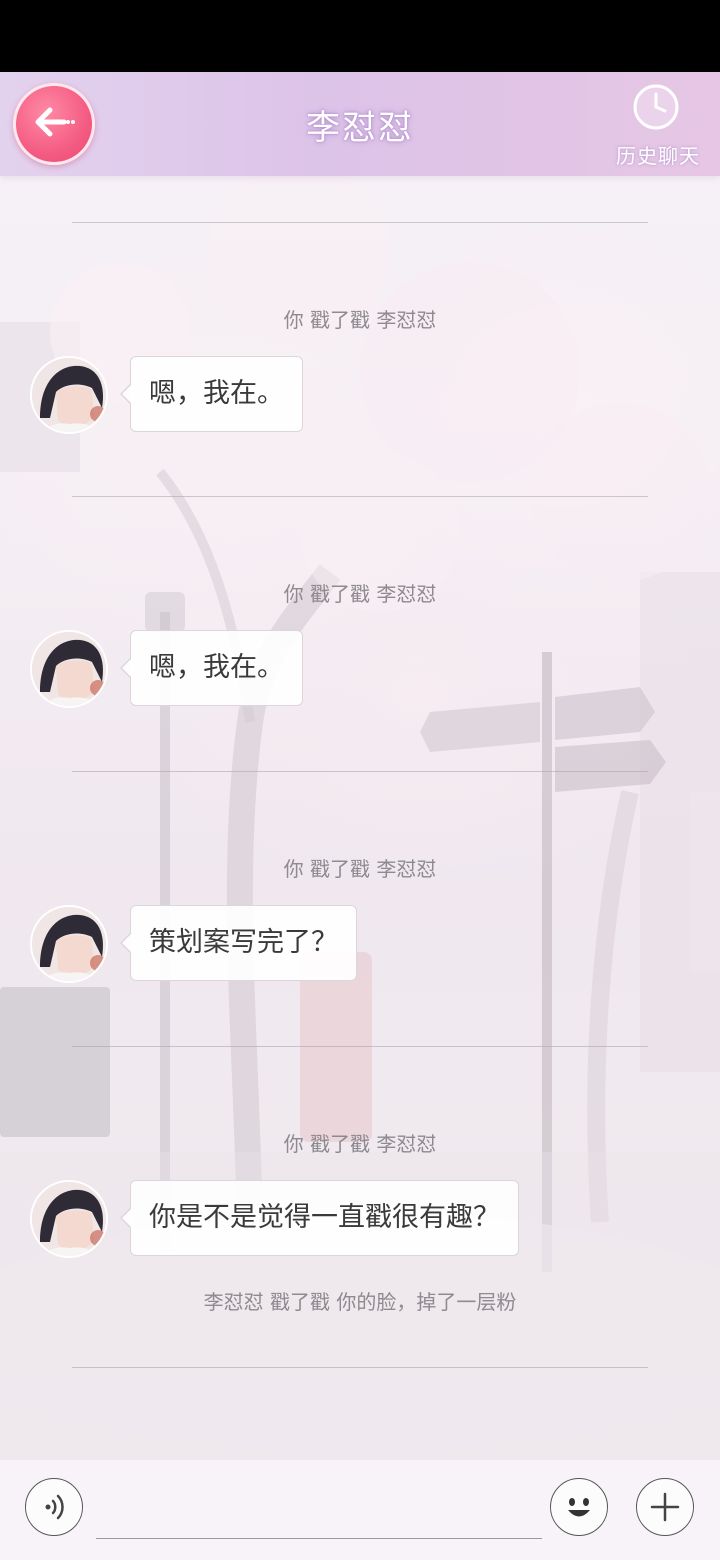 This screenshot has width=720, height=1560. Describe the element at coordinates (360, 128) in the screenshot. I see `chat-title: 李怼怼` at that location.